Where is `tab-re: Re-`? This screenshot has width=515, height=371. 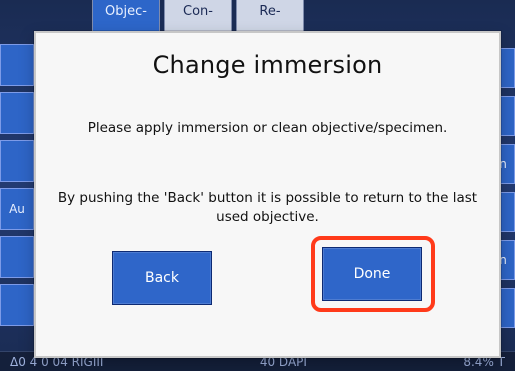
tab-re: Re- is located at coordinates (270, 16).